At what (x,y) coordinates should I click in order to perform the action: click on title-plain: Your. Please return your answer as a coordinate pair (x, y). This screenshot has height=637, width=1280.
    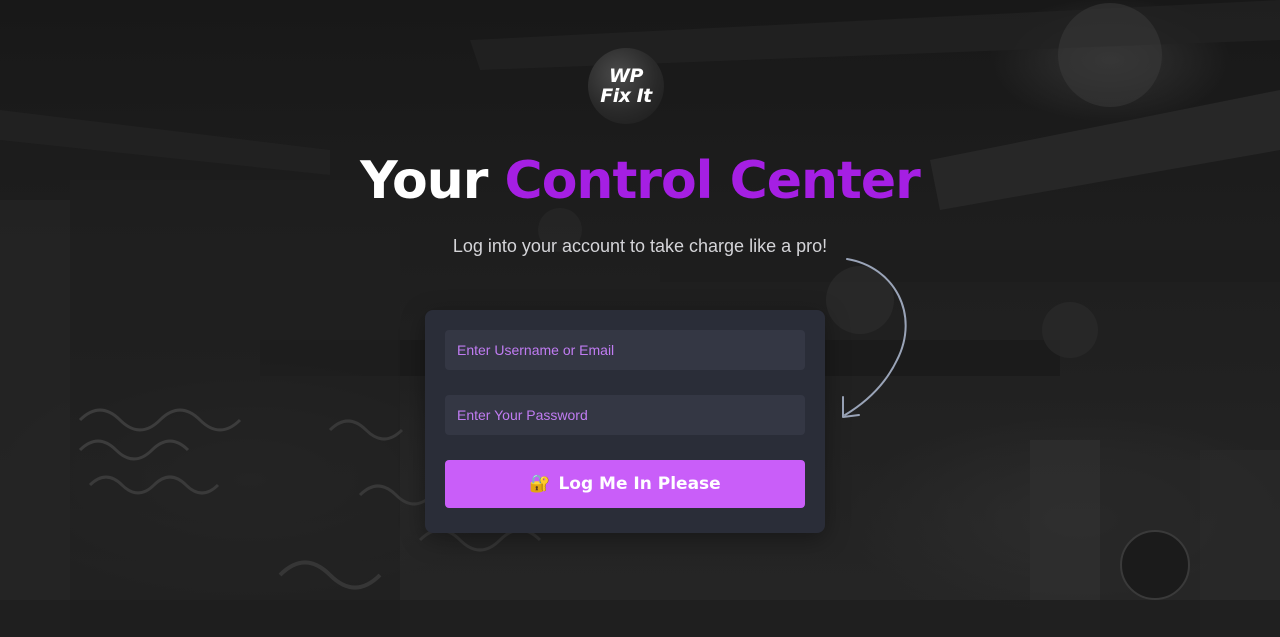
    Looking at the image, I should click on (424, 181).